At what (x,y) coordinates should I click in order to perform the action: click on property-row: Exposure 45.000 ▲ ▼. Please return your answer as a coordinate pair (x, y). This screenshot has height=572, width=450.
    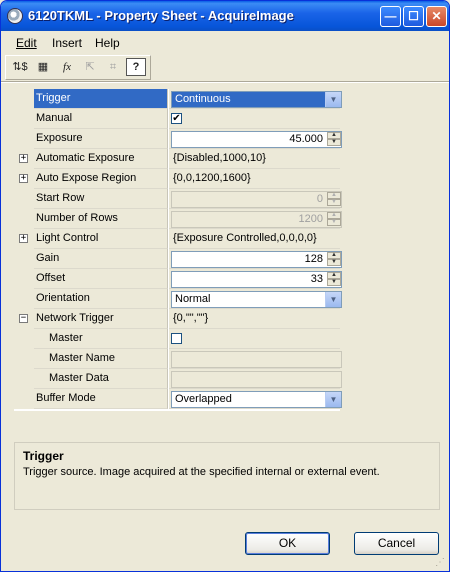
    Looking at the image, I should click on (178, 139).